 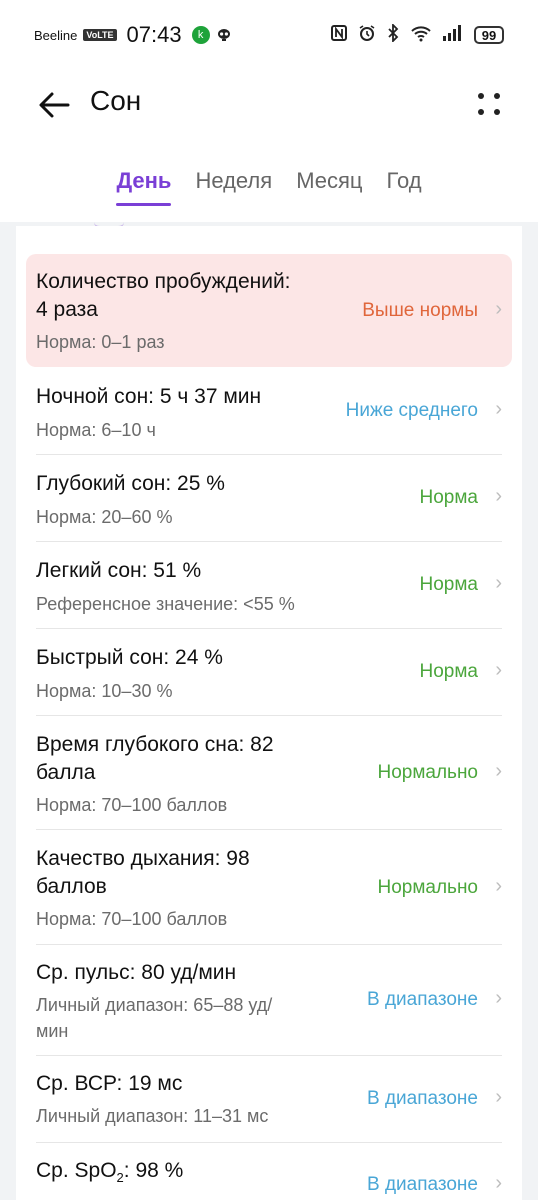 What do you see at coordinates (339, 35) in the screenshot?
I see `nfc-icon` at bounding box center [339, 35].